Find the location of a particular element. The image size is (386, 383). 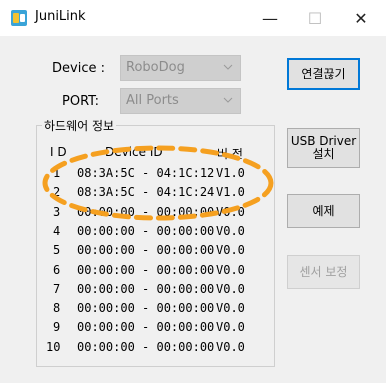

row-id: 10 is located at coordinates (53, 346).